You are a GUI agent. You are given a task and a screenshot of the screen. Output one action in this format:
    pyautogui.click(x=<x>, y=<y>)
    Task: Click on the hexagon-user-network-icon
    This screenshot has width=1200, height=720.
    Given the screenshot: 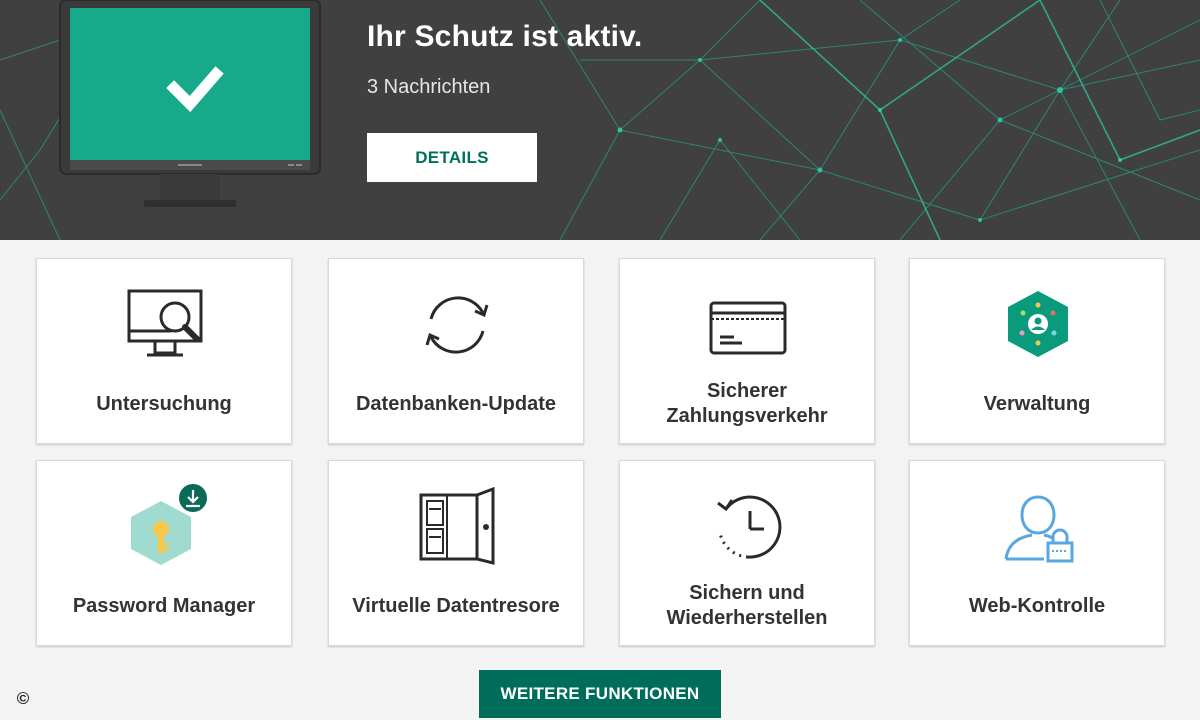 What is the action you would take?
    pyautogui.click(x=1038, y=324)
    